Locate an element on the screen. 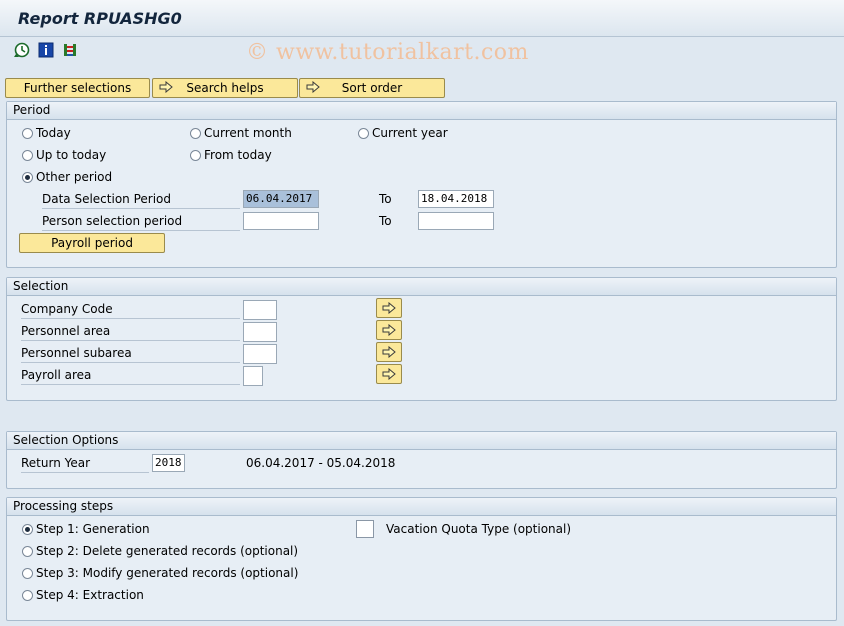 This screenshot has width=844, height=626. radio-from-today is located at coordinates (195, 155).